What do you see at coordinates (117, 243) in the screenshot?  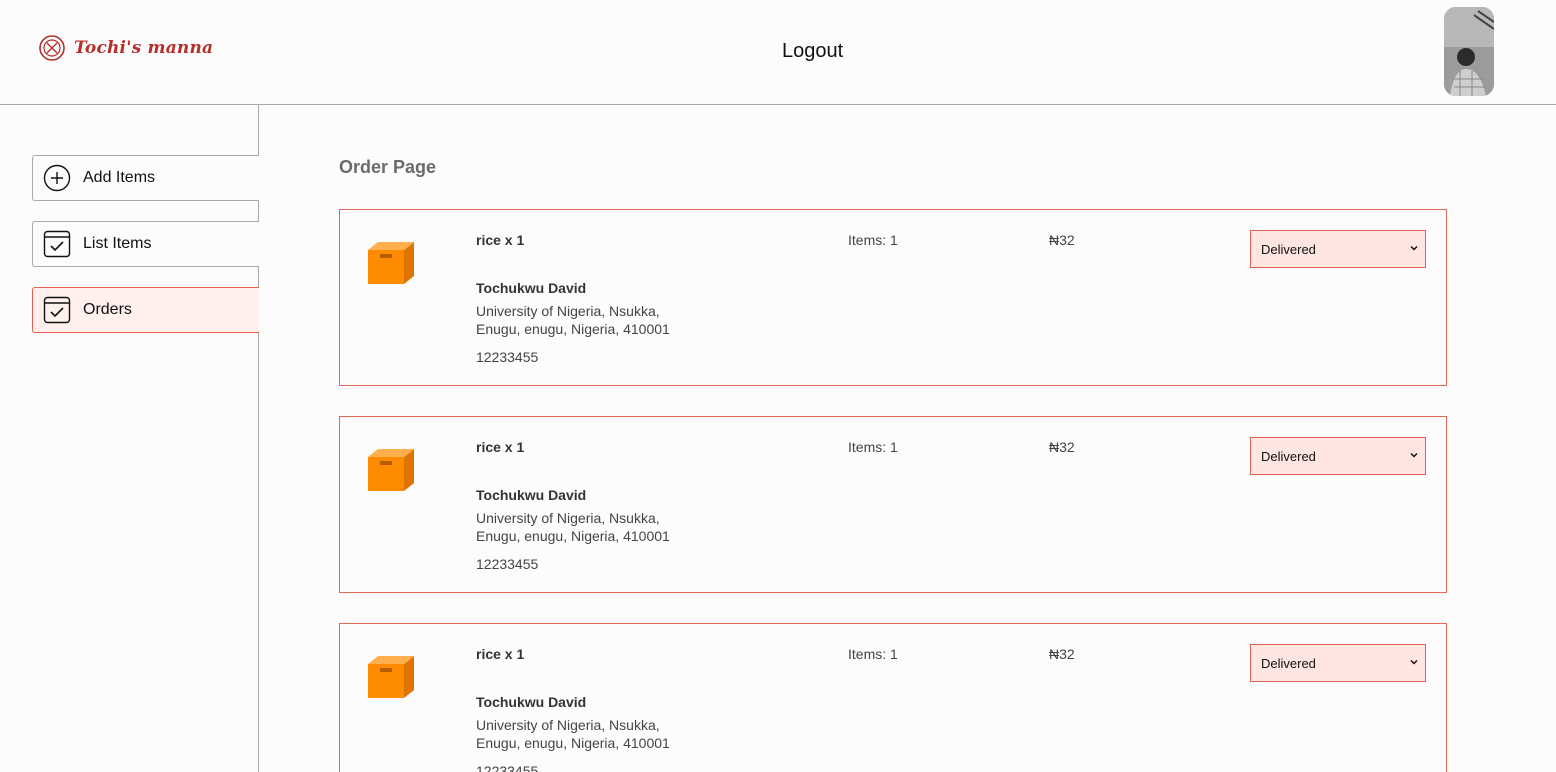 I see `sidebar-item-label: List Items` at bounding box center [117, 243].